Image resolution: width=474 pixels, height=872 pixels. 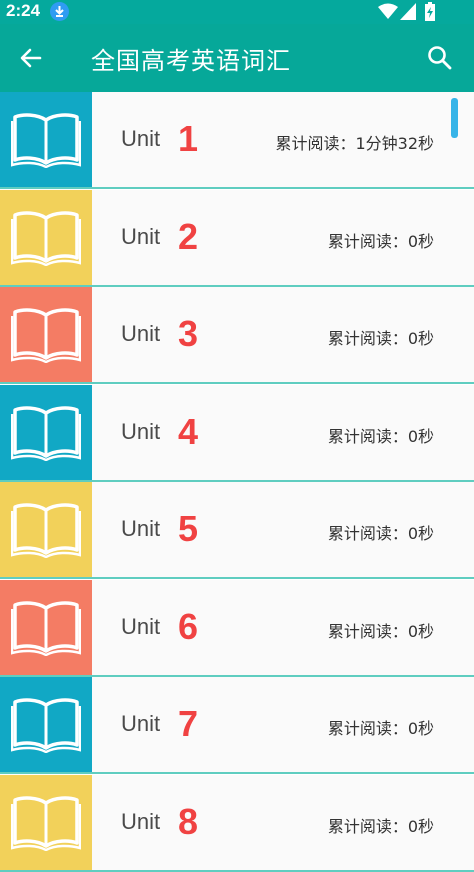 I want to click on unit-row: Unit 3 累计阅读：0秒, so click(x=237, y=335).